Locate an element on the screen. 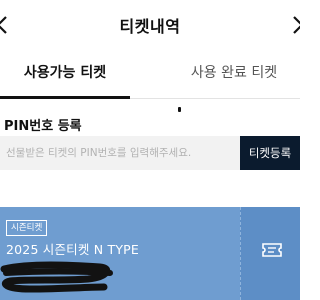 Image resolution: width=320 pixels, height=300 pixels. season-ticket-badge: 시즌티켓 is located at coordinates (27, 228).